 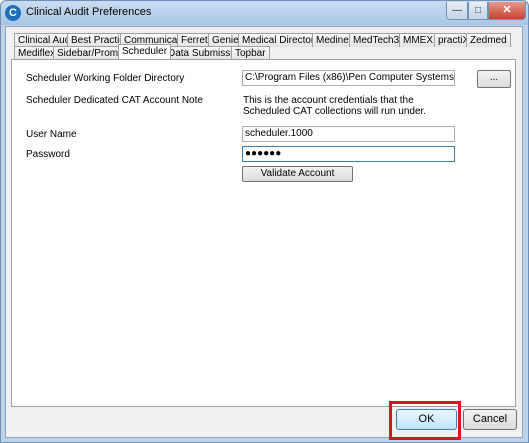 What do you see at coordinates (348, 154) in the screenshot?
I see `password-field: ●●●●●●` at bounding box center [348, 154].